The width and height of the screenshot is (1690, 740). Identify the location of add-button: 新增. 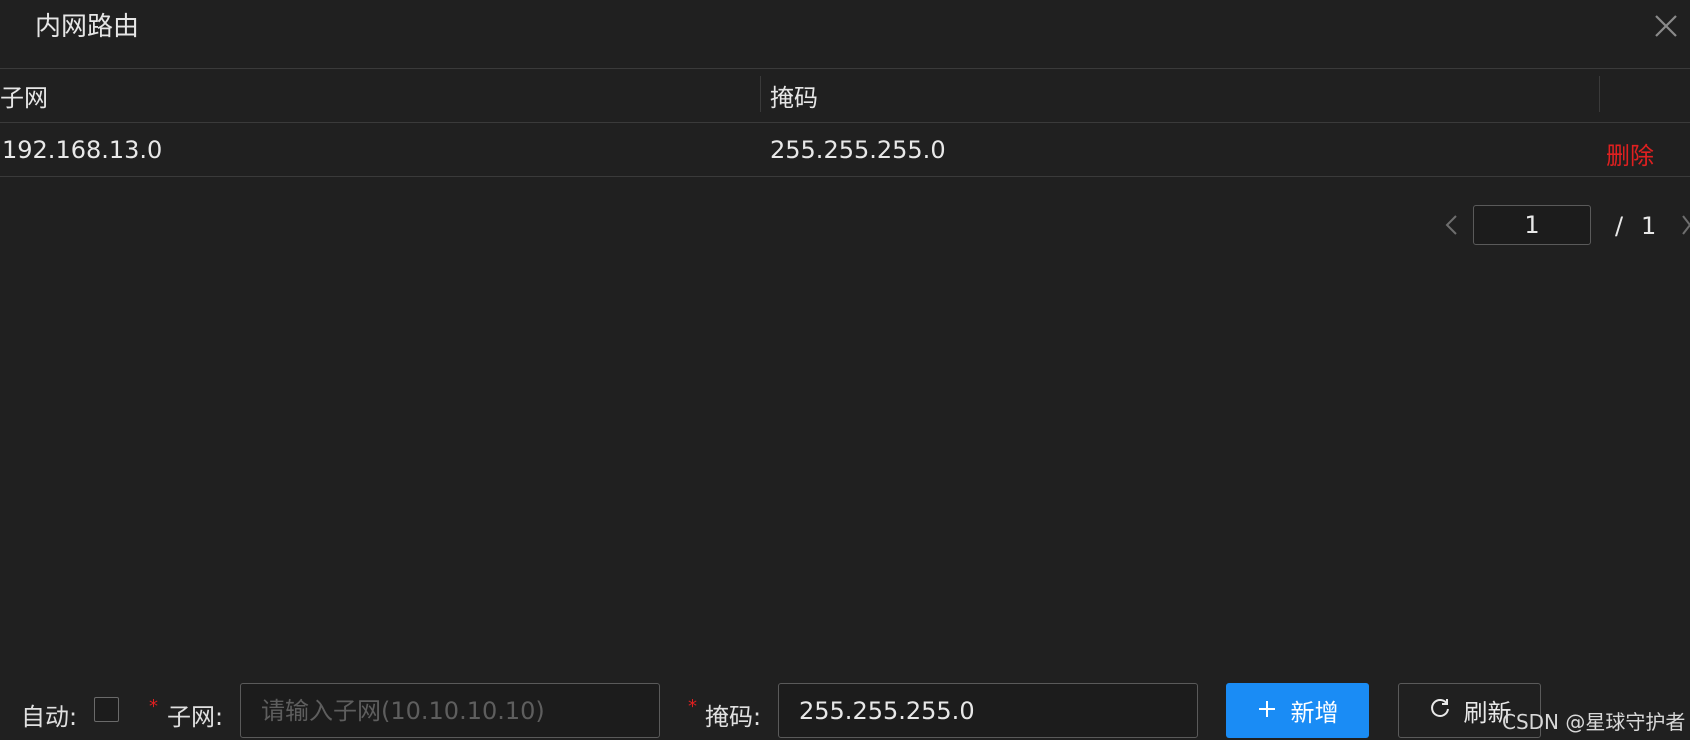
(1297, 710).